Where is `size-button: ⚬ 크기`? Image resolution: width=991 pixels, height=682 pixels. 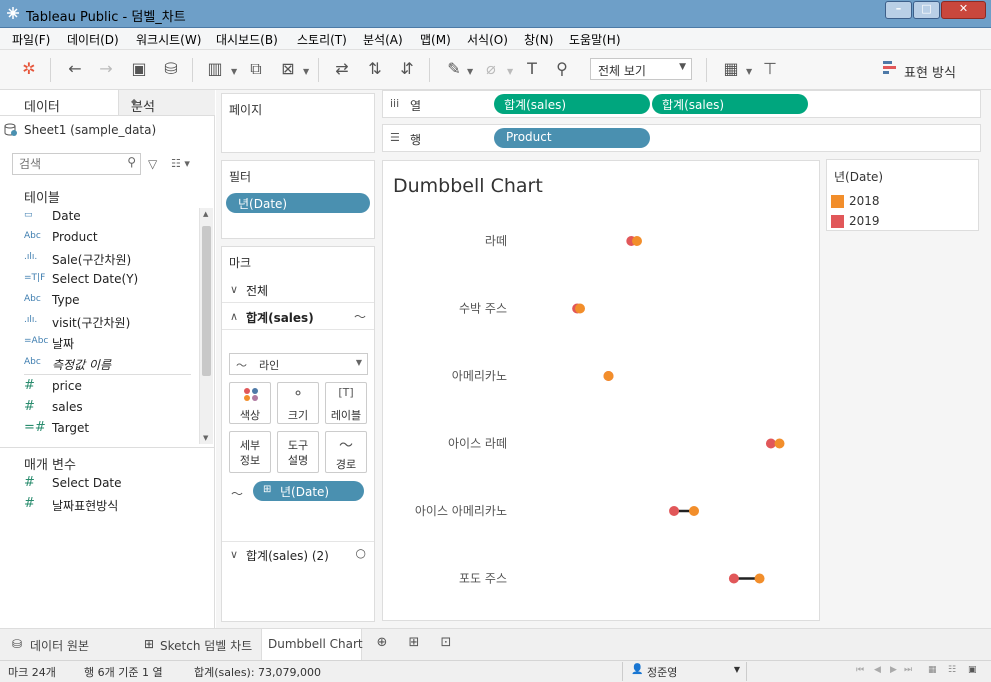 size-button: ⚬ 크기 is located at coordinates (298, 403).